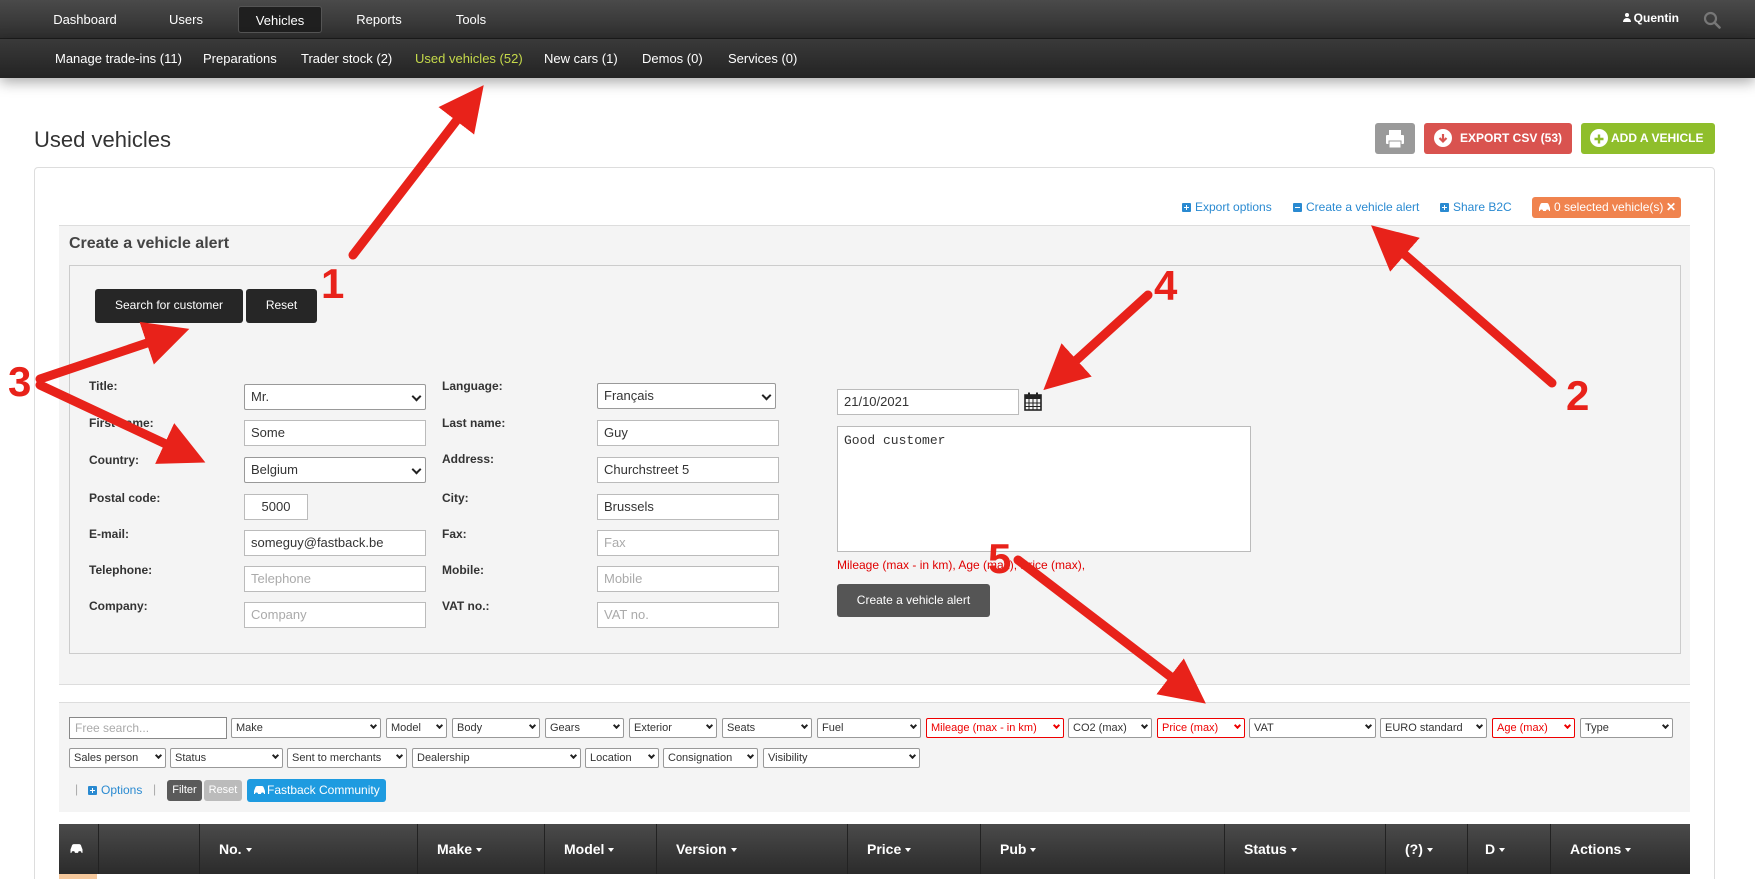  Describe the element at coordinates (223, 790) in the screenshot. I see `reset-filter-button: Reset` at that location.